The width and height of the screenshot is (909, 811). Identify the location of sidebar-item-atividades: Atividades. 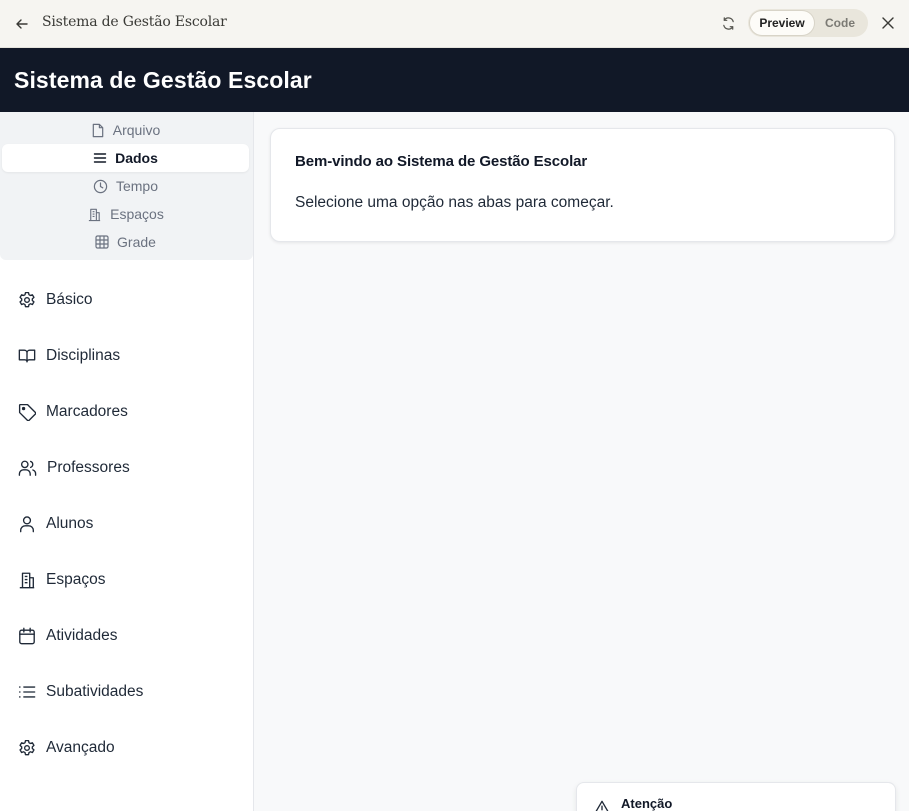
(126, 636).